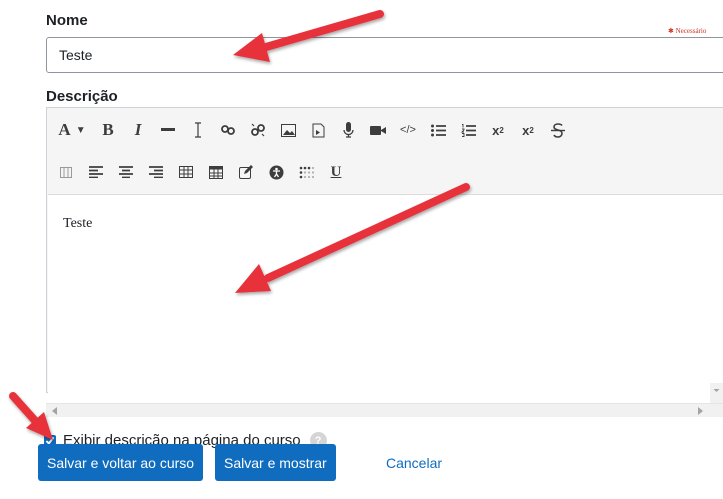 This screenshot has height=499, width=723. I want to click on bold-icon: B, so click(108, 130).